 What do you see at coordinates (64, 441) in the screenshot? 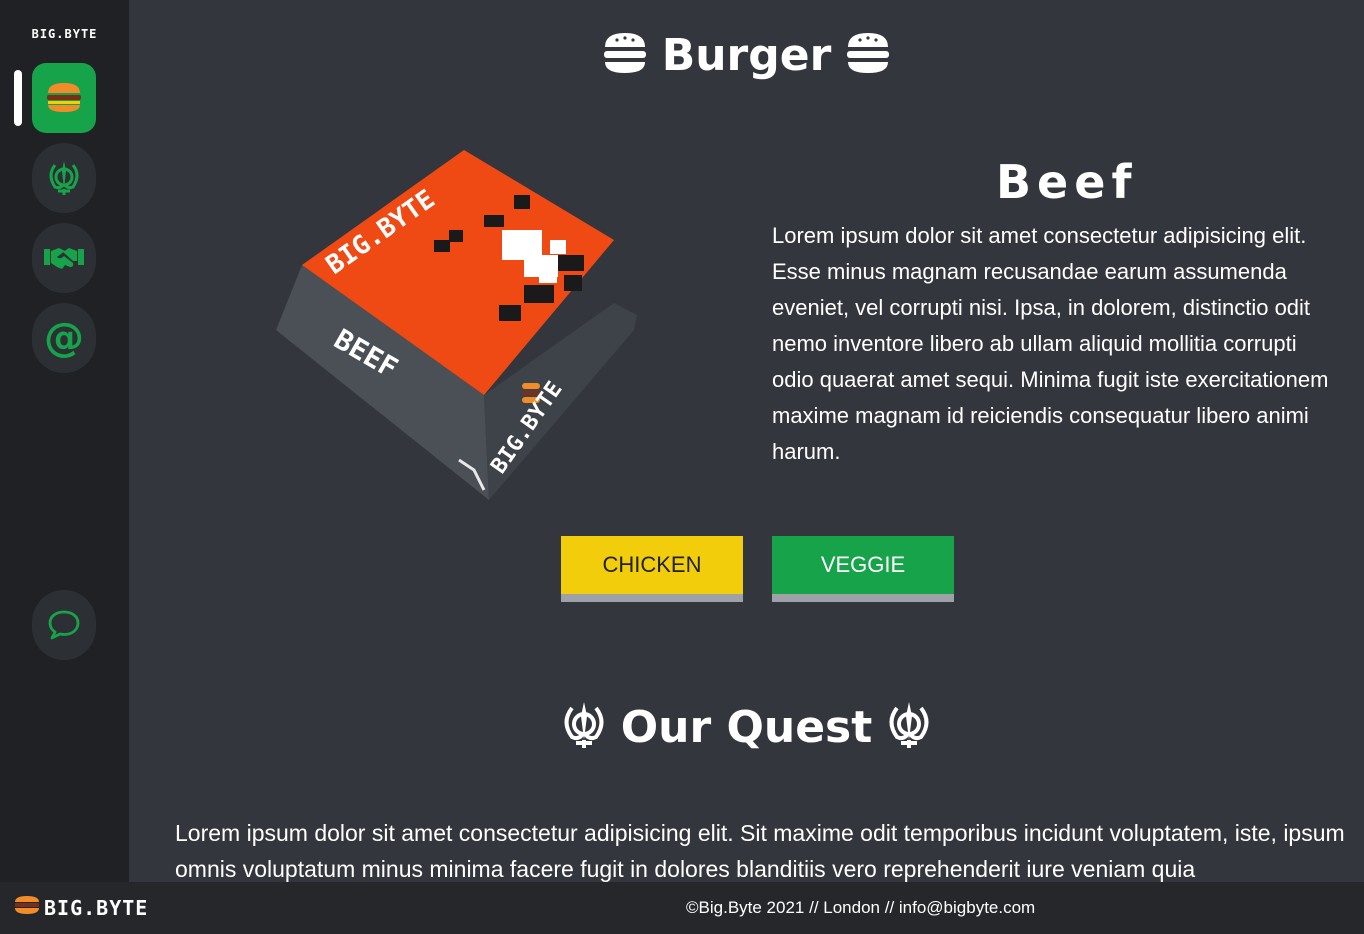
I see `sidebar: BIG.BYTE @` at bounding box center [64, 441].